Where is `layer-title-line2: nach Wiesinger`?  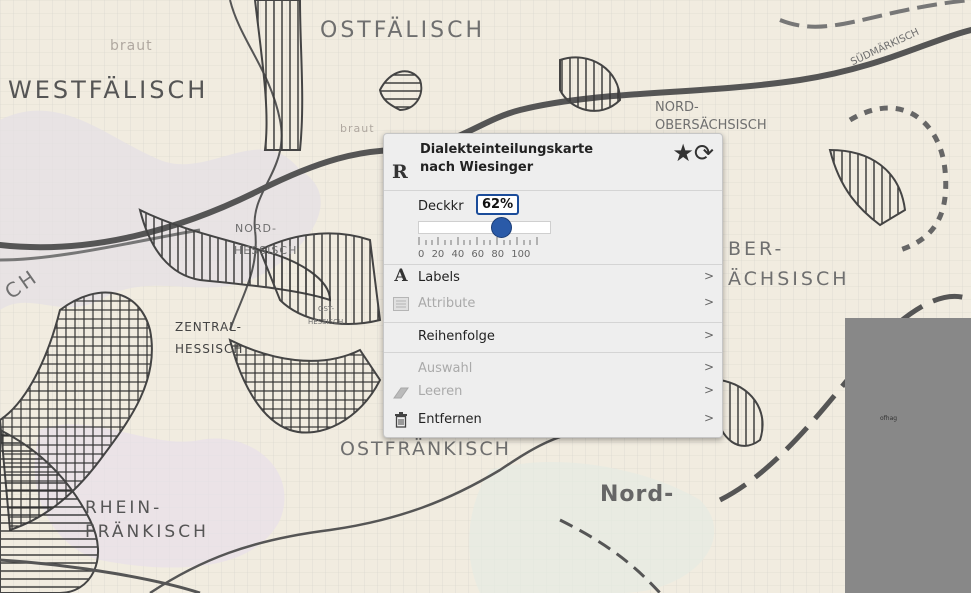 layer-title-line2: nach Wiesinger is located at coordinates (477, 167).